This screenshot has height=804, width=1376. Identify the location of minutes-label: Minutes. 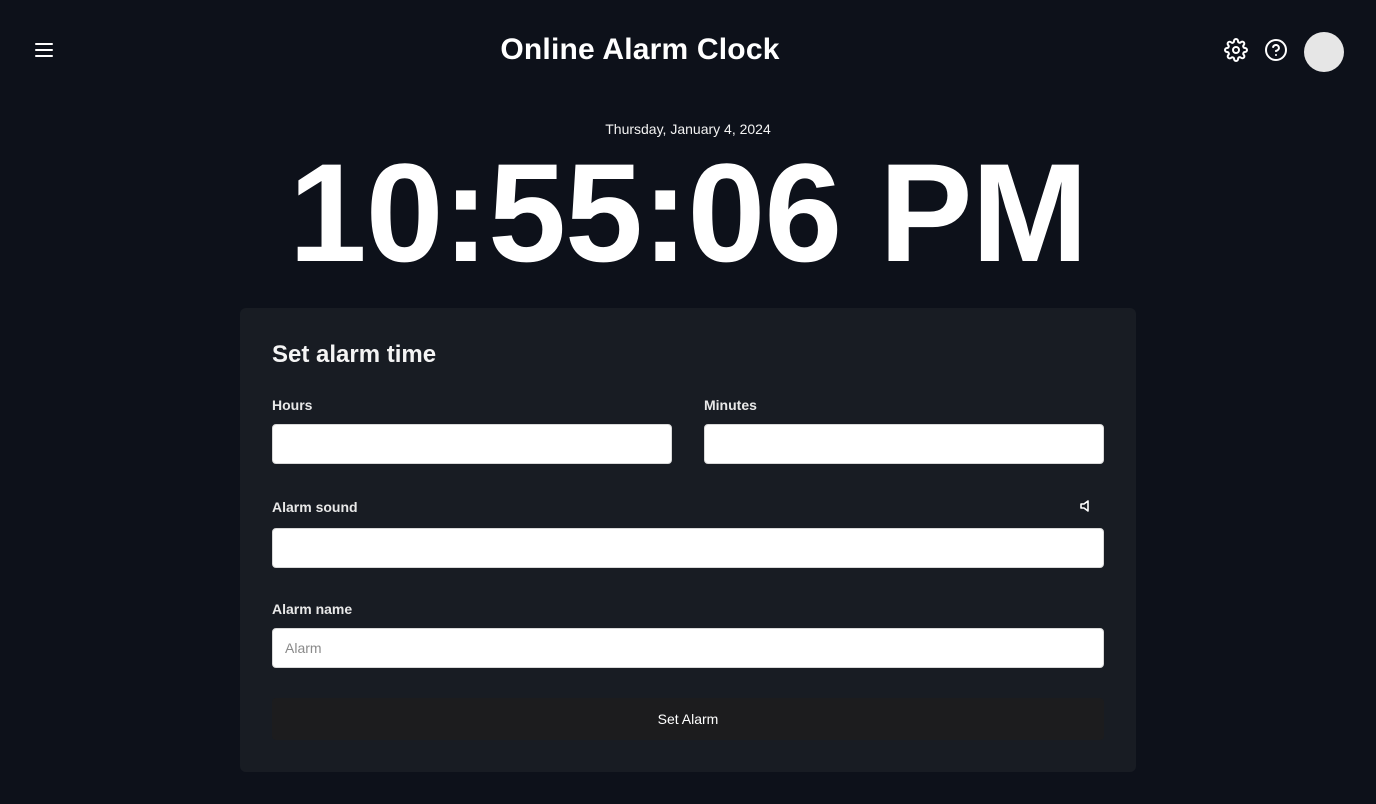
(730, 405).